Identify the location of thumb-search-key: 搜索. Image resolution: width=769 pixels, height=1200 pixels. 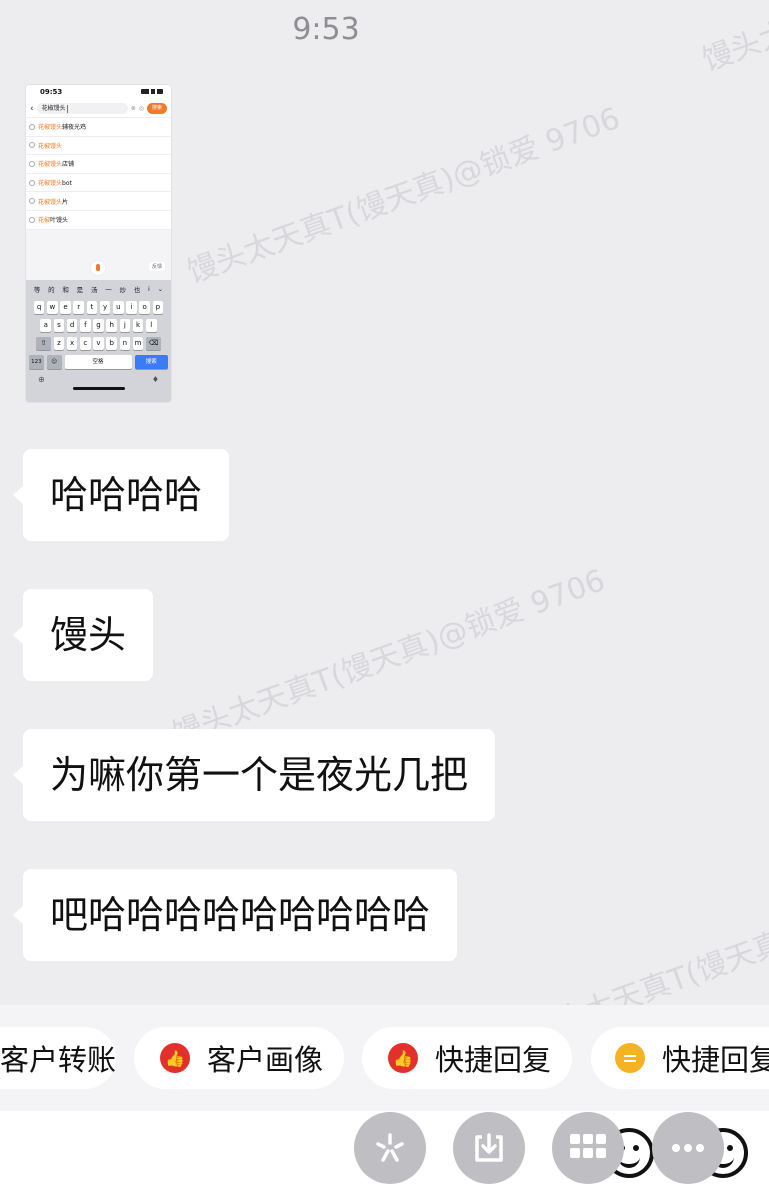
(151, 361).